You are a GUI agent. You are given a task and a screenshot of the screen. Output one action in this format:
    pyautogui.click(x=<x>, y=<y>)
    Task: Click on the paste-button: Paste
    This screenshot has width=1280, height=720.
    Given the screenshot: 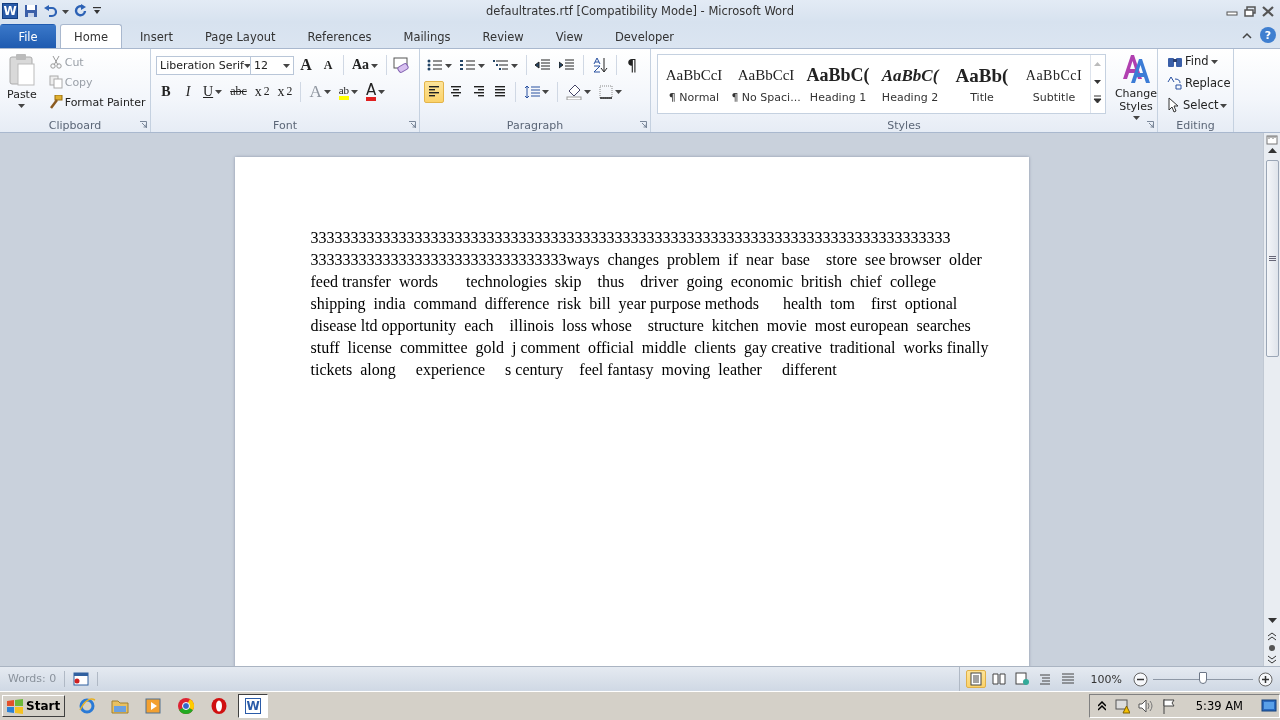 What is the action you would take?
    pyautogui.click(x=22, y=83)
    